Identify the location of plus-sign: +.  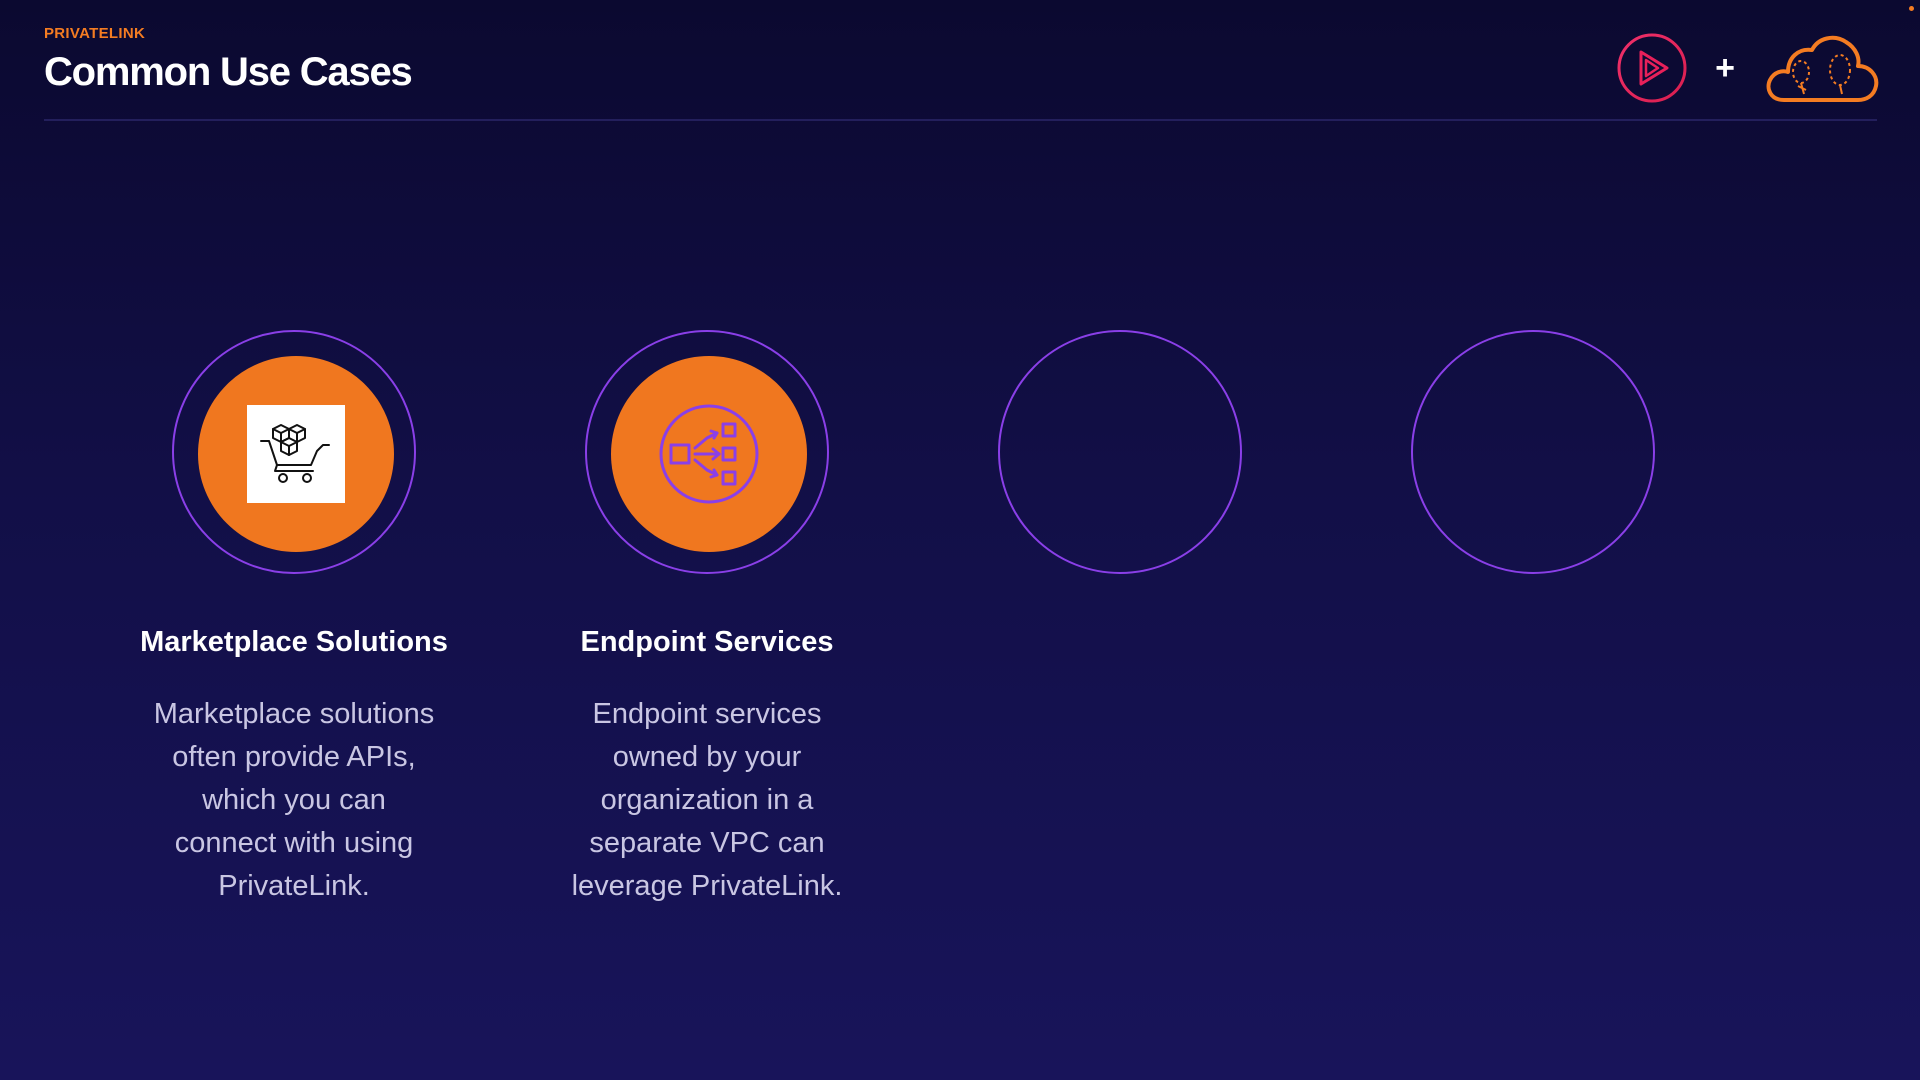
(1725, 68).